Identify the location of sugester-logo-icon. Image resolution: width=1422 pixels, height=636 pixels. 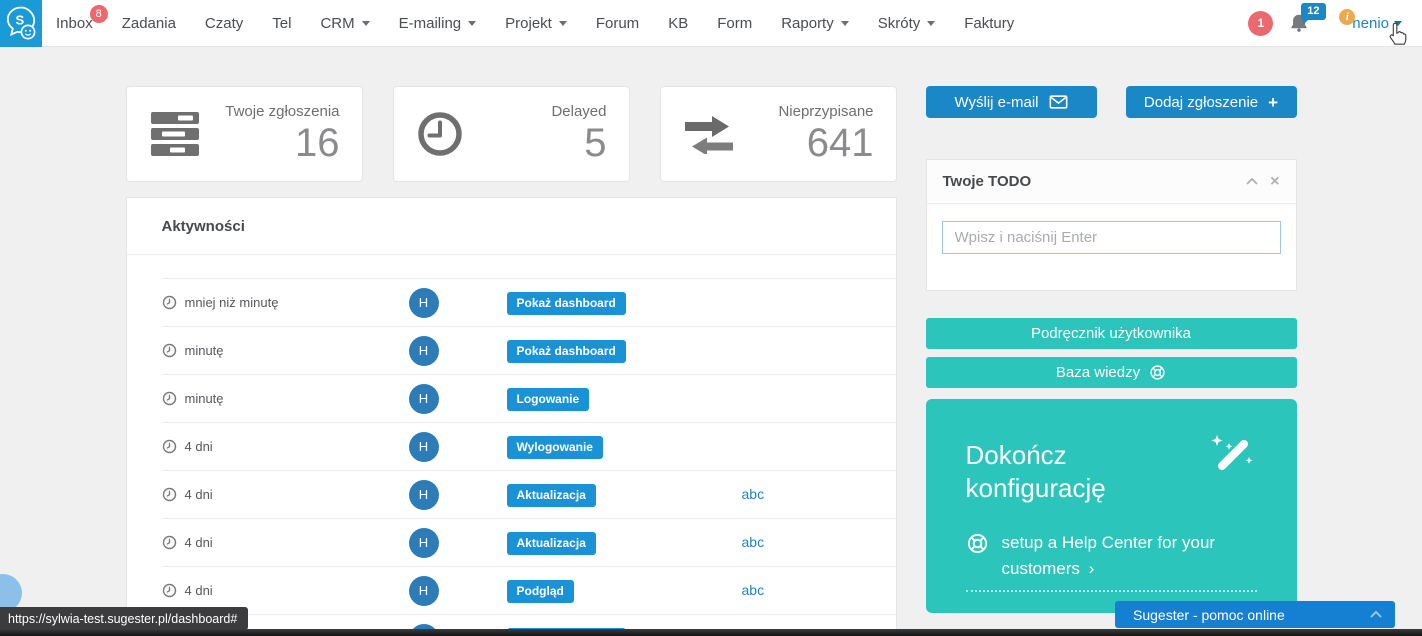
(21, 23).